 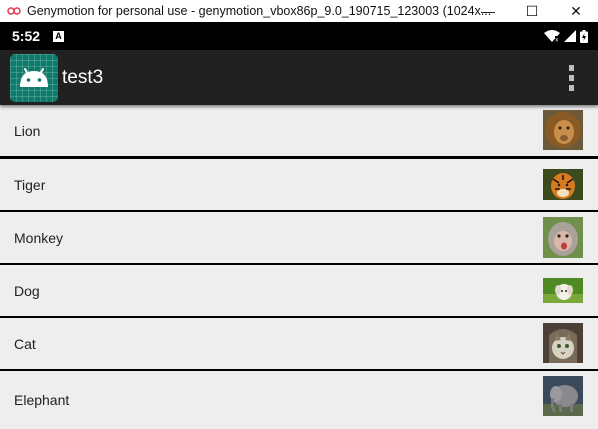 I want to click on status-time: 5:52, so click(x=26, y=36).